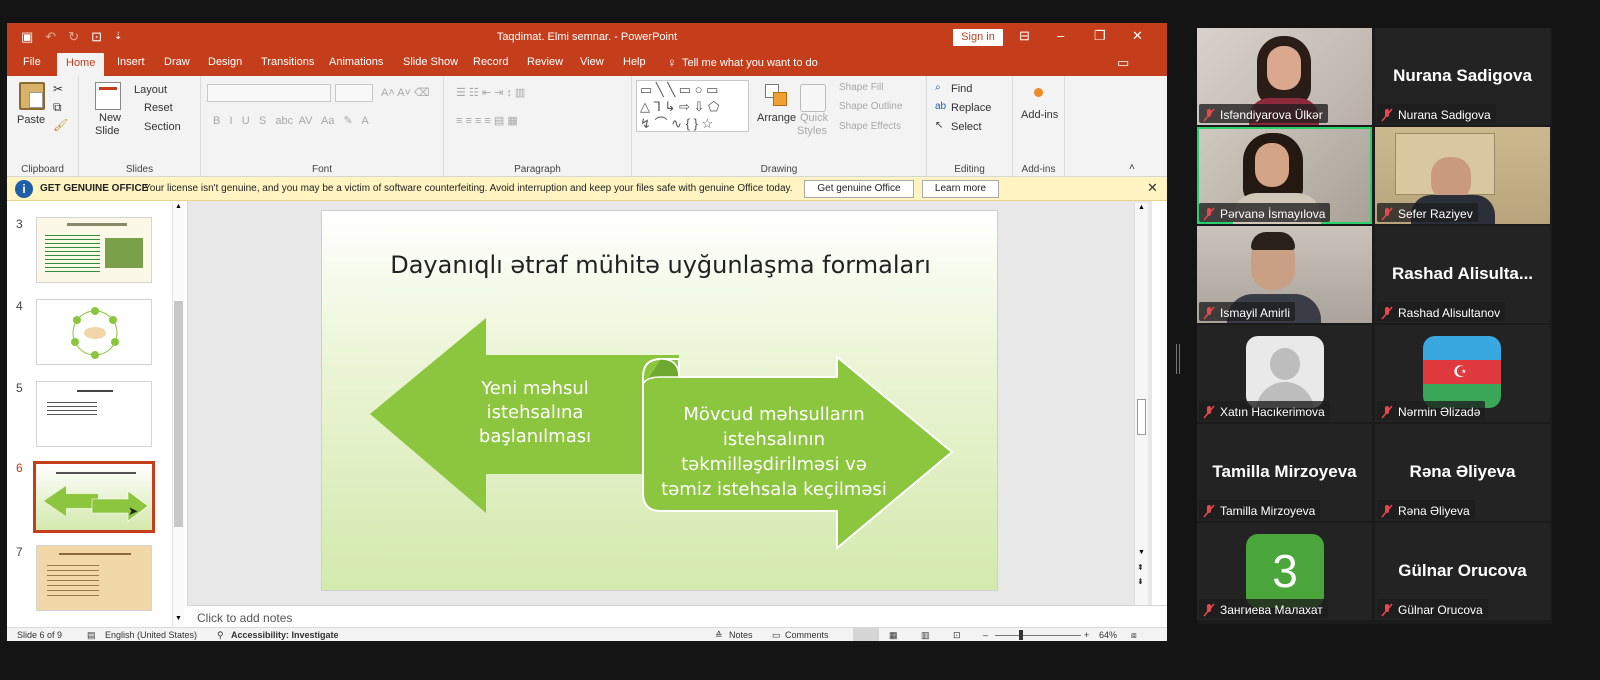  What do you see at coordinates (1284, 274) in the screenshot?
I see `participant-video-tile: Ismayil Amirli` at bounding box center [1284, 274].